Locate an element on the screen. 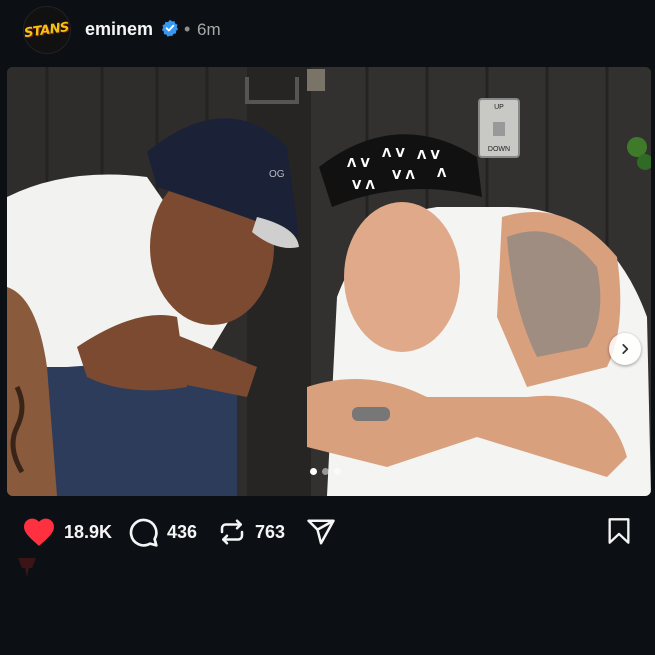 This screenshot has width=655, height=655. post-time: 6m is located at coordinates (209, 29).